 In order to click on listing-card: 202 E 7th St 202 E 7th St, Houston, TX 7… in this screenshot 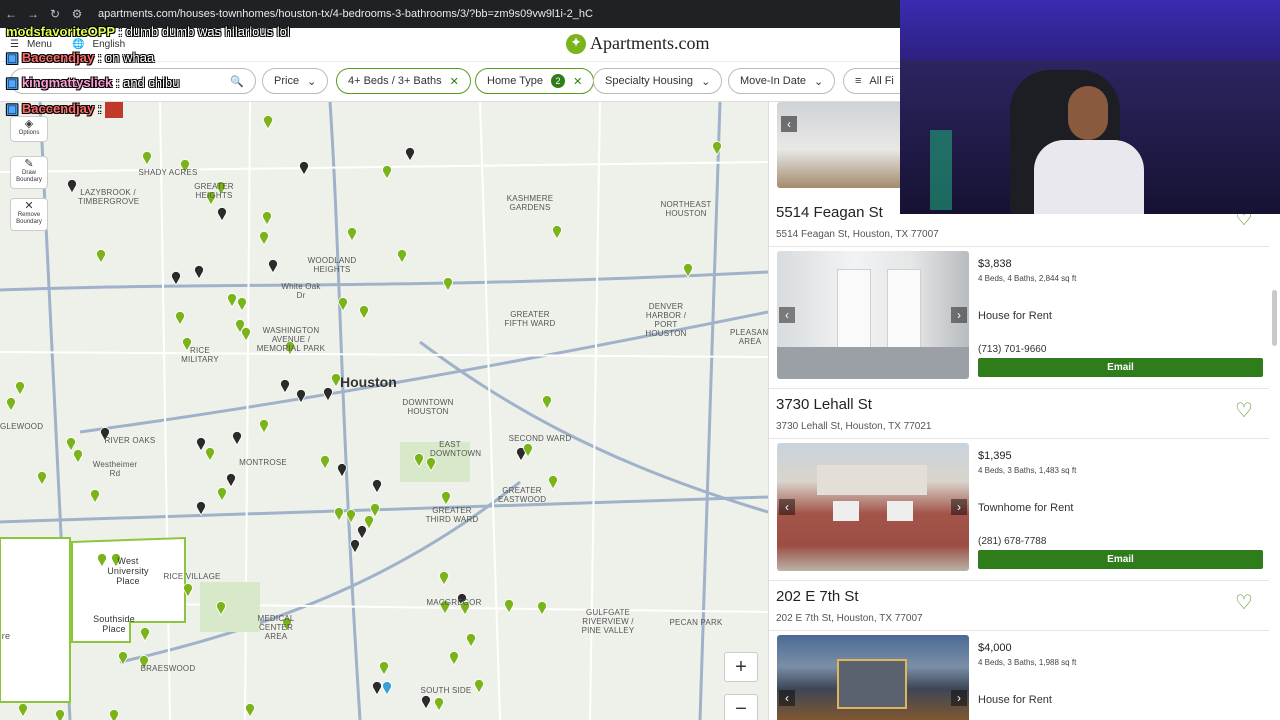, I will do `click(1019, 652)`.